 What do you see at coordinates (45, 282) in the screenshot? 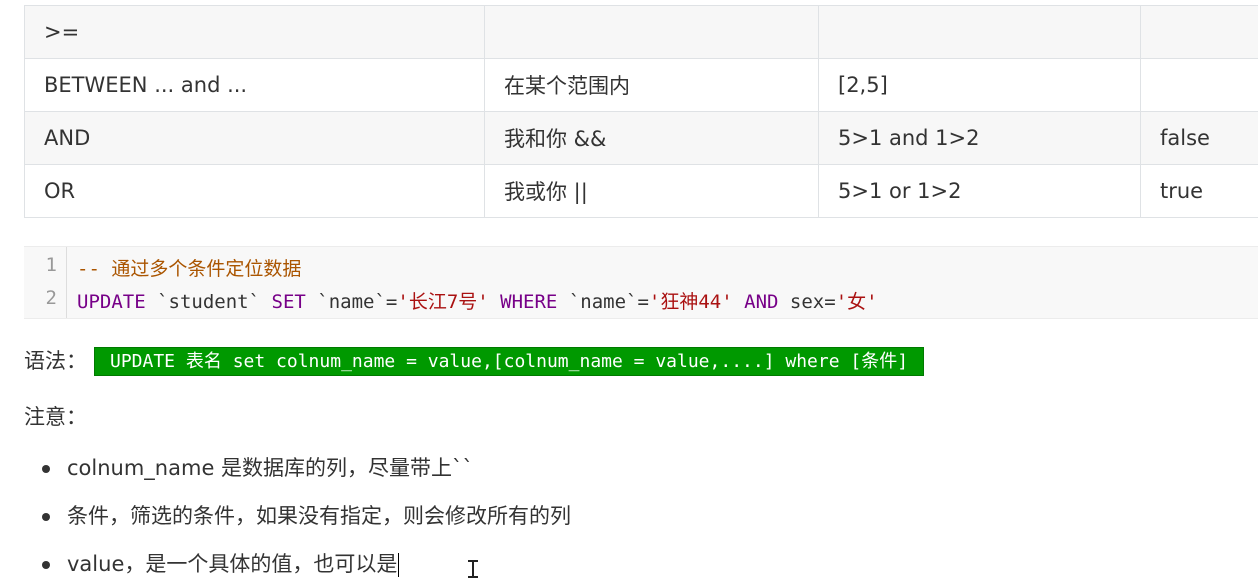
I see `line-number-gutter: 1 2` at bounding box center [45, 282].